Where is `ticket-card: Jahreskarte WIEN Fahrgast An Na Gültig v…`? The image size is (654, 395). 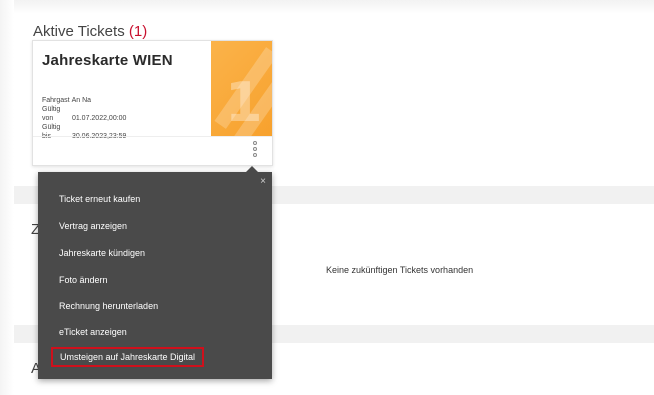
ticket-card: Jahreskarte WIEN Fahrgast An Na Gültig v… is located at coordinates (152, 103).